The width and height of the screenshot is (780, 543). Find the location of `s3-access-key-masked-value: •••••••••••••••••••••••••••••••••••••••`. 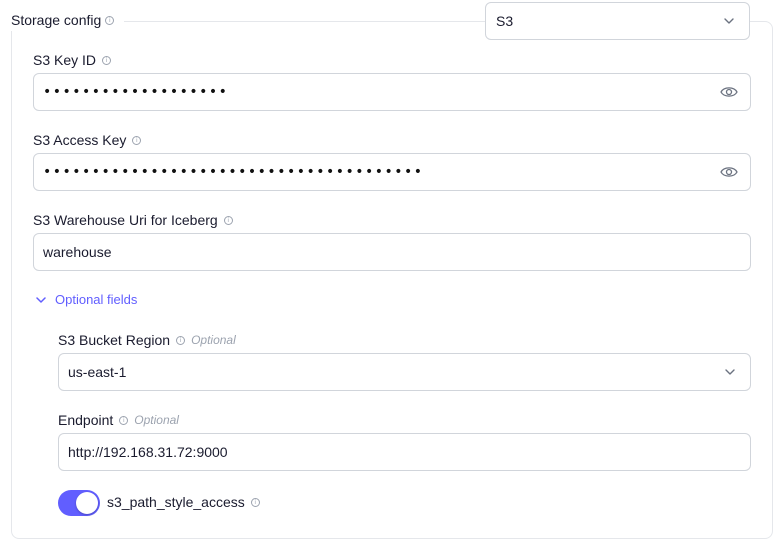

s3-access-key-masked-value: ••••••••••••••••••••••••••••••••••••••• is located at coordinates (233, 172).